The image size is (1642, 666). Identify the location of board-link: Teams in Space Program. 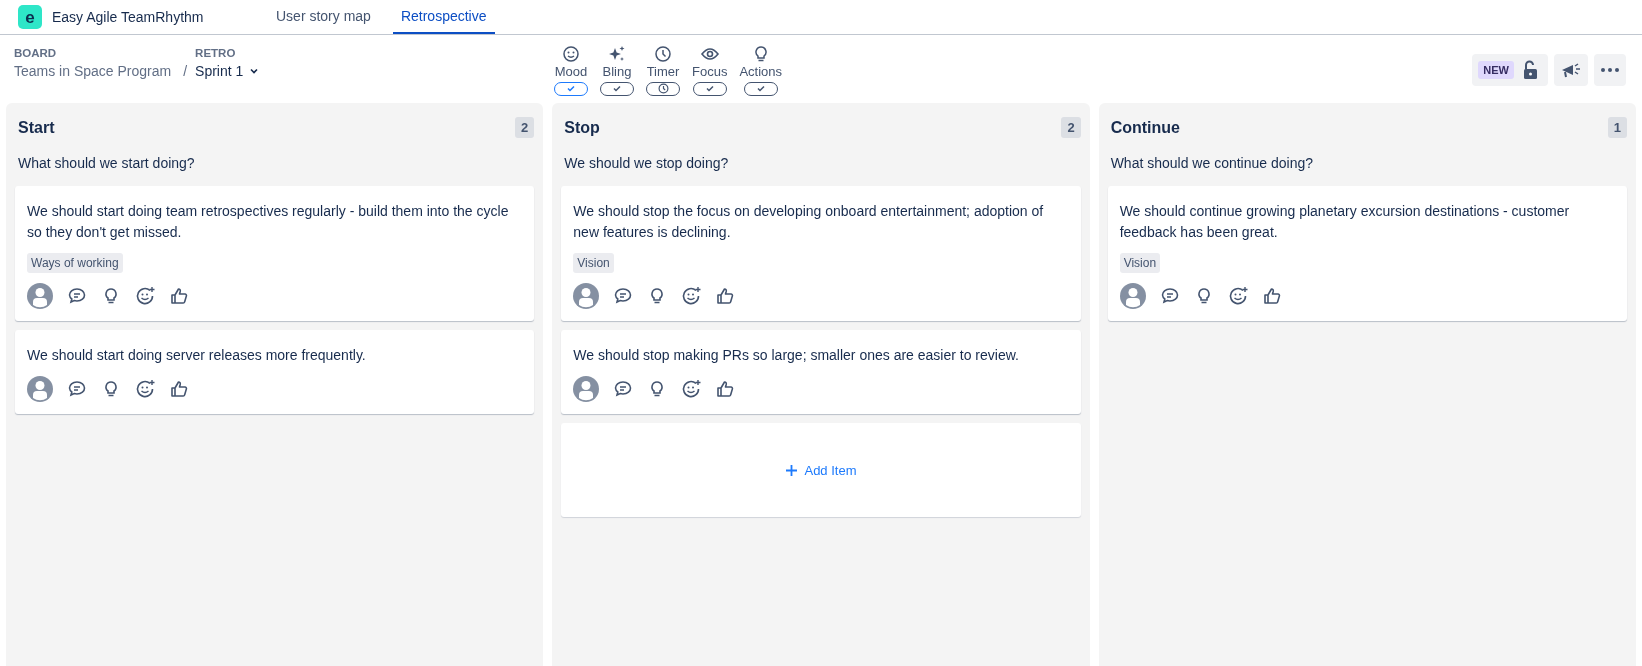
(93, 71).